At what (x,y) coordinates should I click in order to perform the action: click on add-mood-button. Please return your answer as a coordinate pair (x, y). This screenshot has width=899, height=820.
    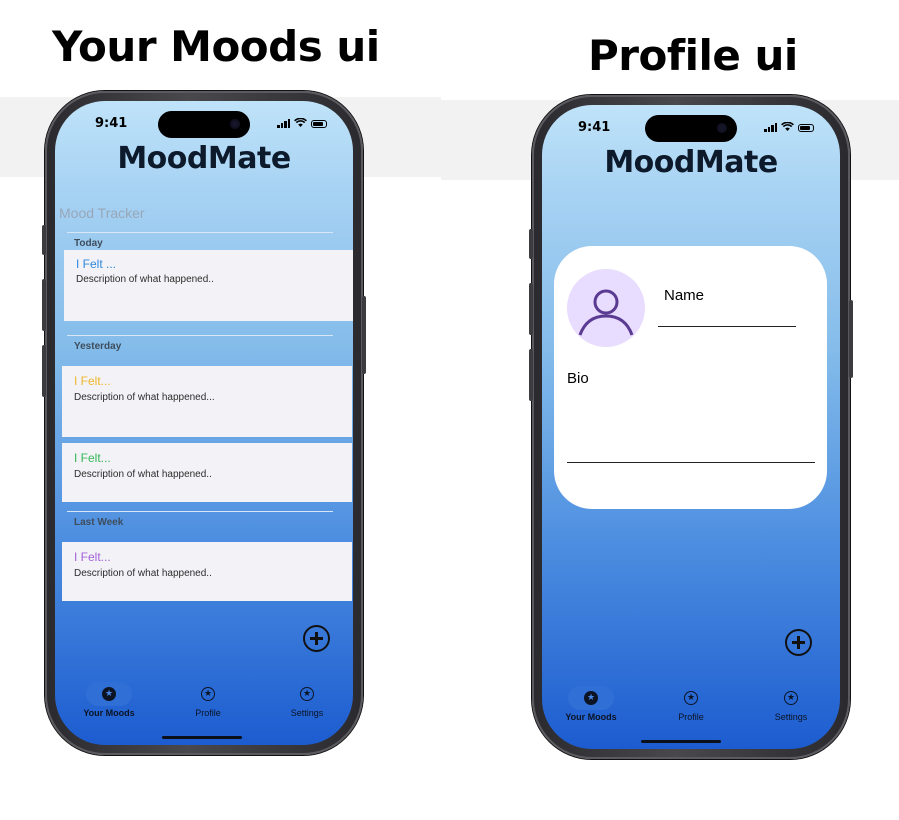
    Looking at the image, I should click on (316, 638).